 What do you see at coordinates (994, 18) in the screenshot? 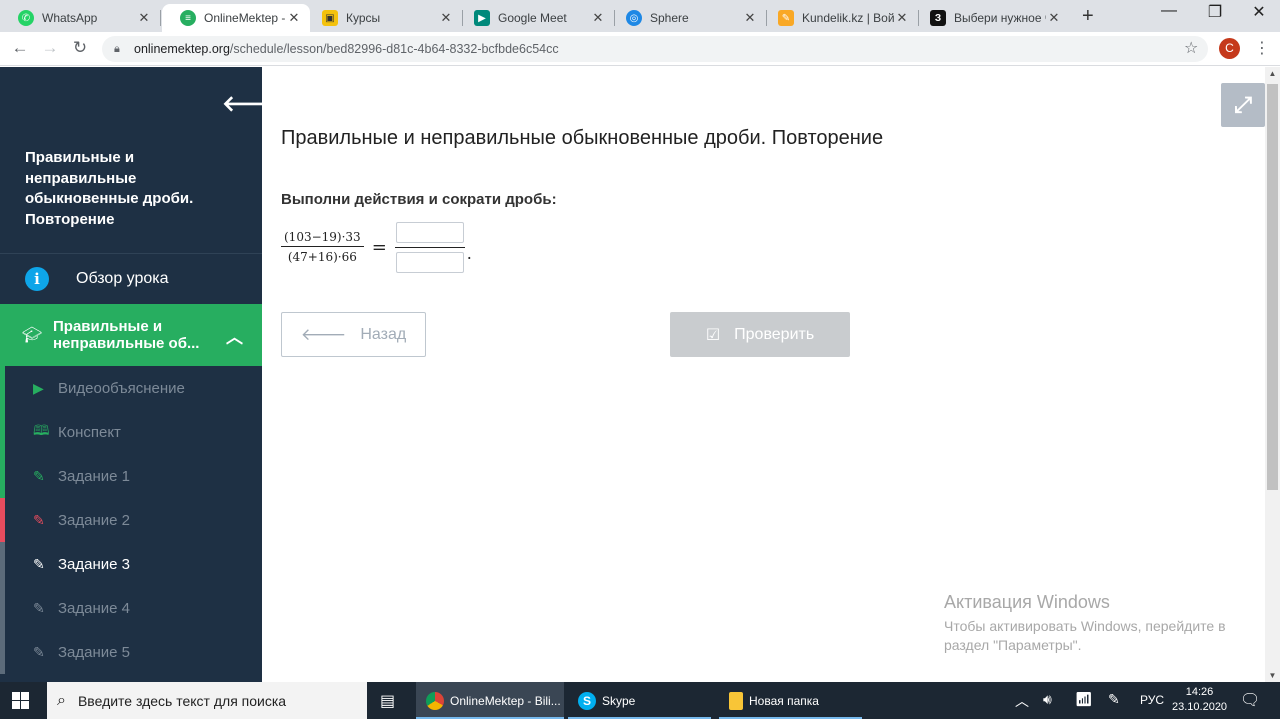
I see `tab-yaklass: З Выбери нужное ч ✕` at bounding box center [994, 18].